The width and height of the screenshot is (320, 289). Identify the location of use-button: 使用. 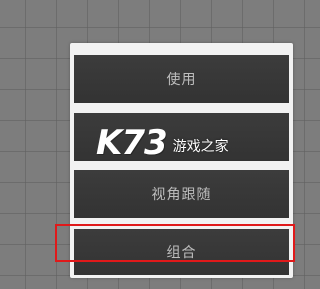
(181, 79).